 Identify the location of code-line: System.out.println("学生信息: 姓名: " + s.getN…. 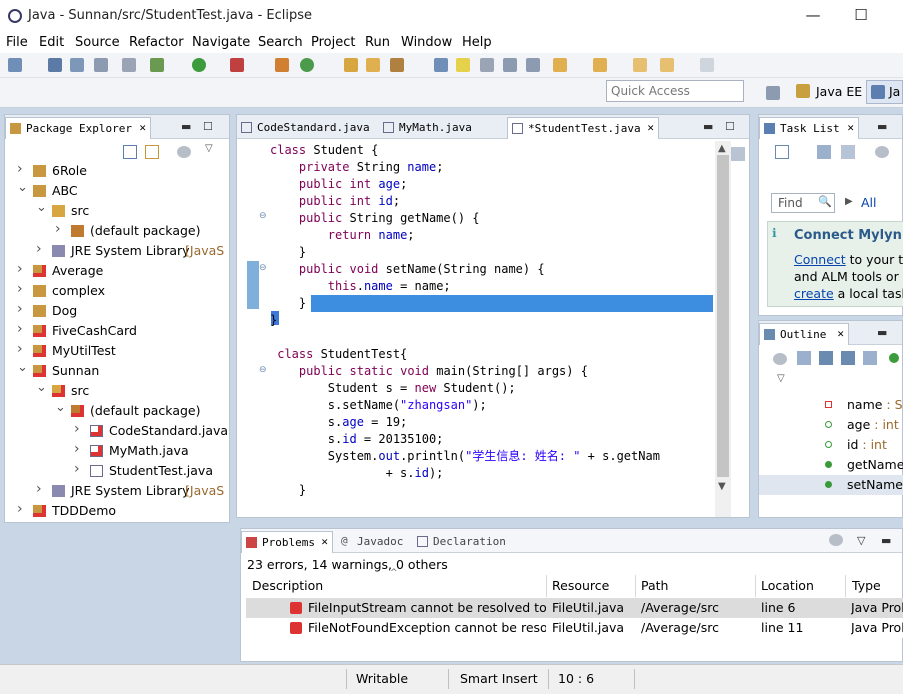
(465, 456).